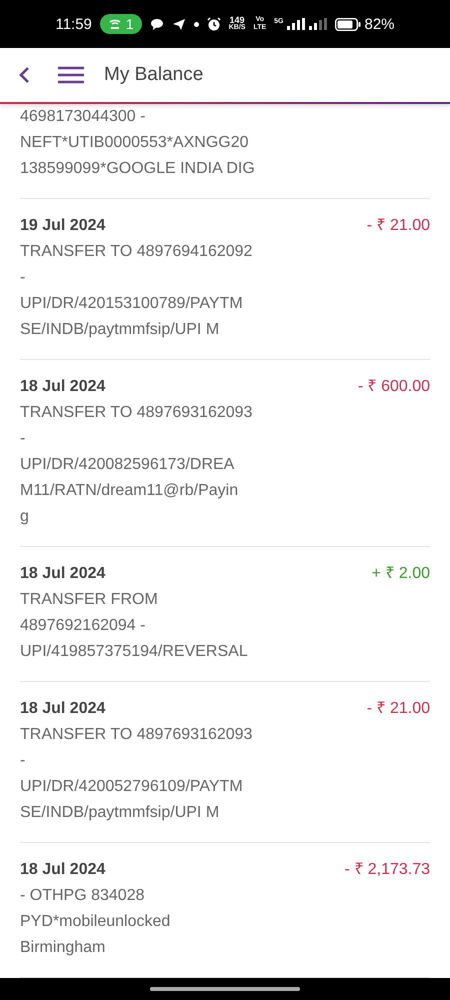  Describe the element at coordinates (137, 252) in the screenshot. I see `transaction-description: TRANSFER TO 4897694162092` at that location.